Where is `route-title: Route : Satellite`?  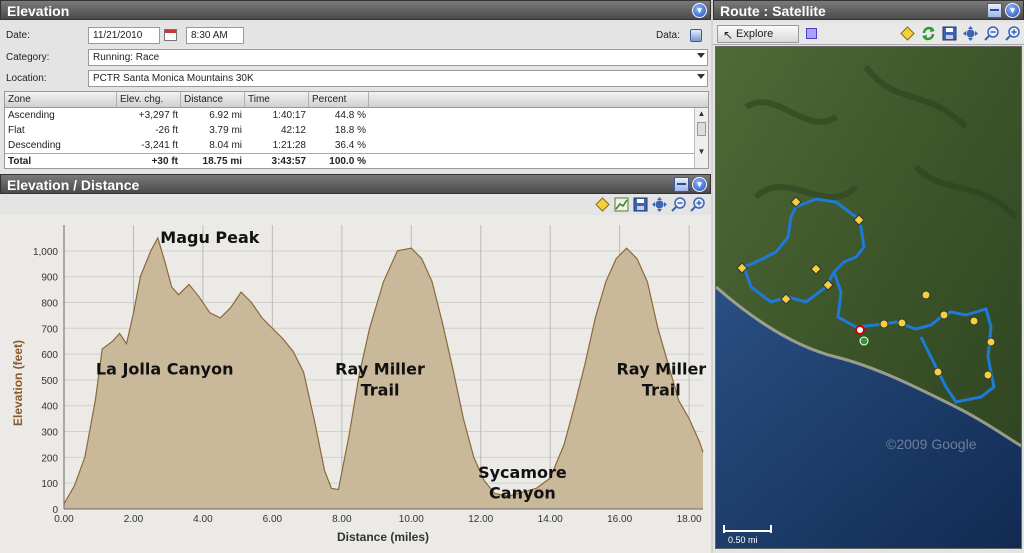 route-title: Route : Satellite is located at coordinates (773, 11).